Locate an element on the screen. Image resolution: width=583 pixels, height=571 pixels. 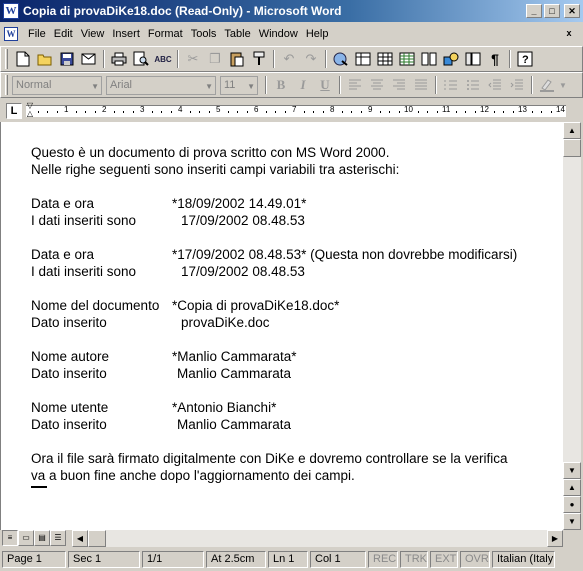
vertical-scrollbar: ▲ ▼ ▲ ● ▼ is located at coordinates (572, 326).